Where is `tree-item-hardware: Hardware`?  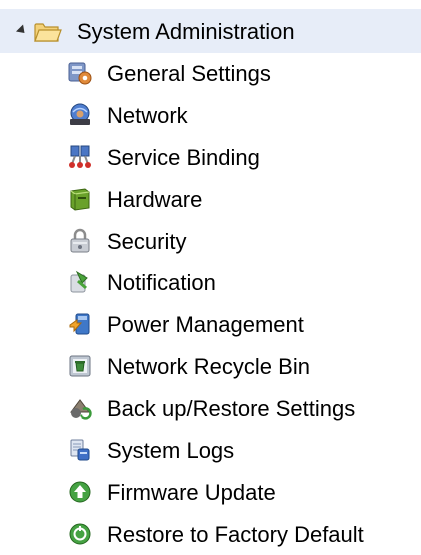 tree-item-hardware: Hardware is located at coordinates (210, 200).